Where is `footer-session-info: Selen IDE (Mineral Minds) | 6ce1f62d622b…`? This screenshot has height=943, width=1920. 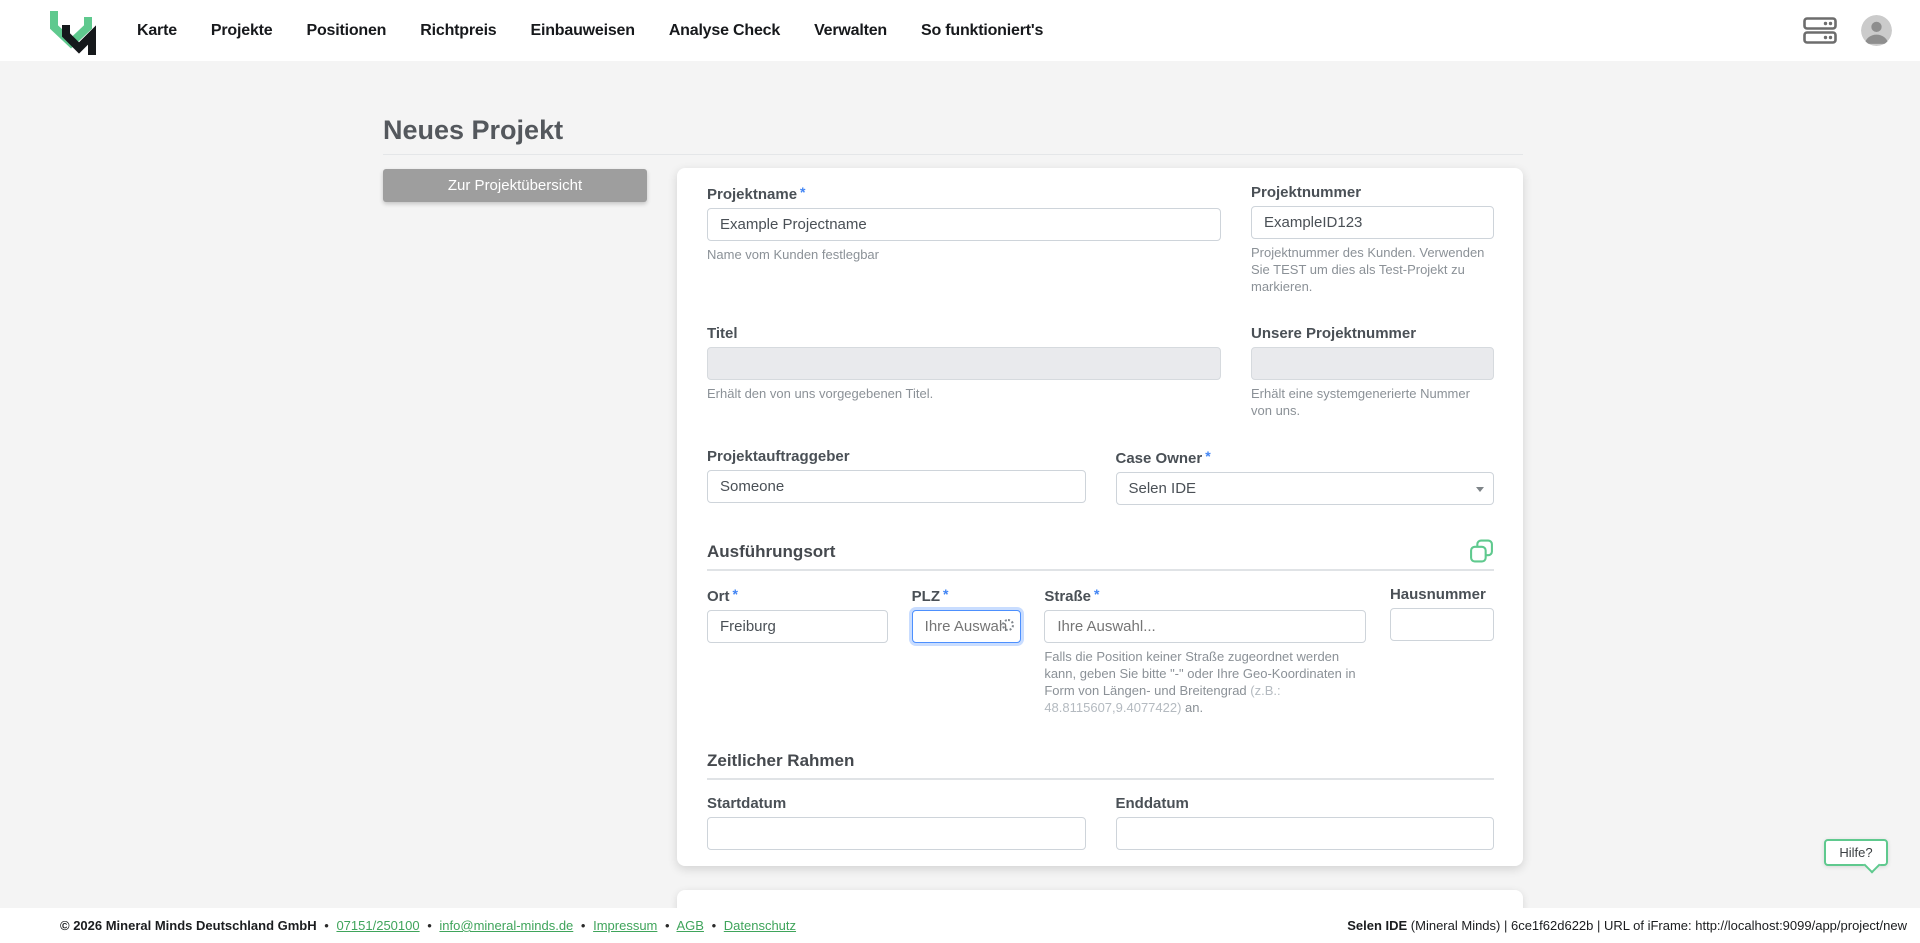 footer-session-info: Selen IDE (Mineral Minds) | 6ce1f62d622b… is located at coordinates (1627, 925).